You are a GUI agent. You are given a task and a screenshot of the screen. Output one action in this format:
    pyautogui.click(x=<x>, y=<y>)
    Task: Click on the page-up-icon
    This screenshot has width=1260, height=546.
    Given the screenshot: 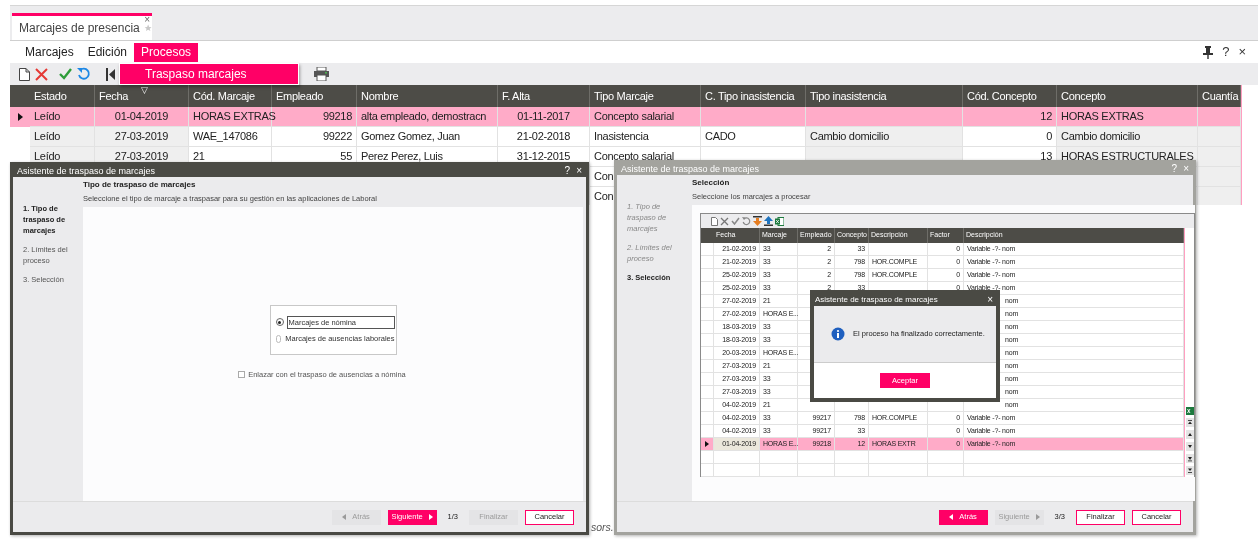 What is the action you would take?
    pyautogui.click(x=1189, y=434)
    